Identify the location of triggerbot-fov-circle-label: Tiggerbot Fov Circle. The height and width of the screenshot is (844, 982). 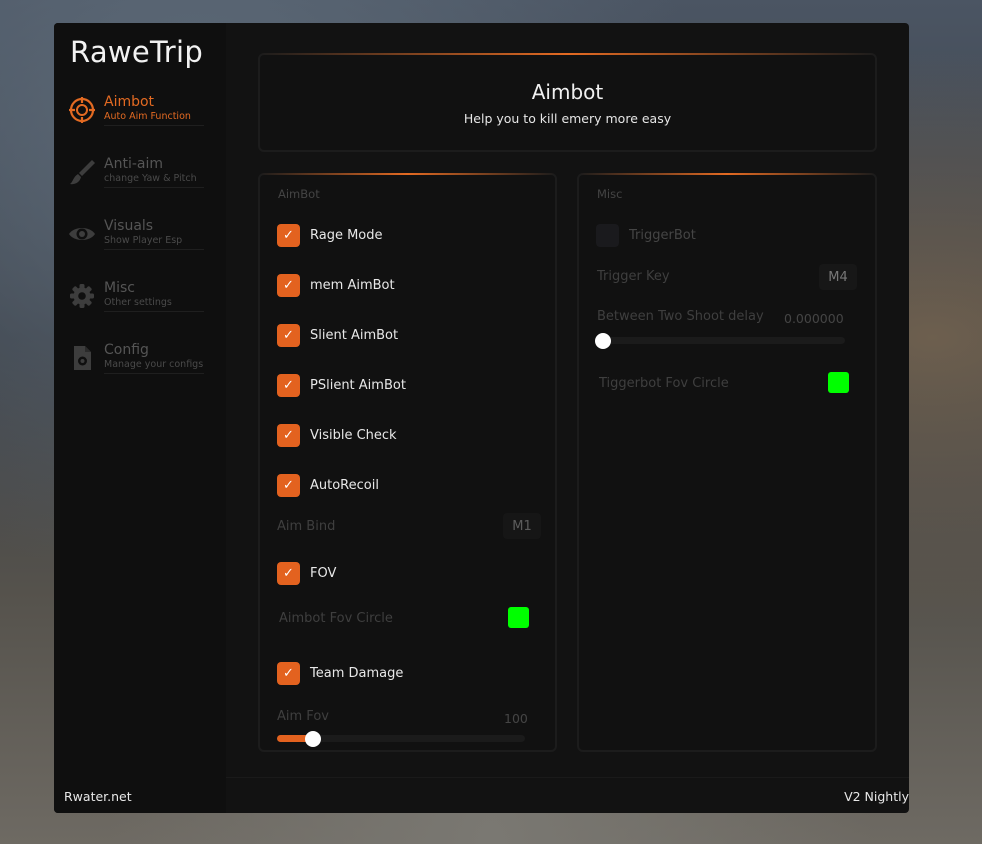
(664, 383).